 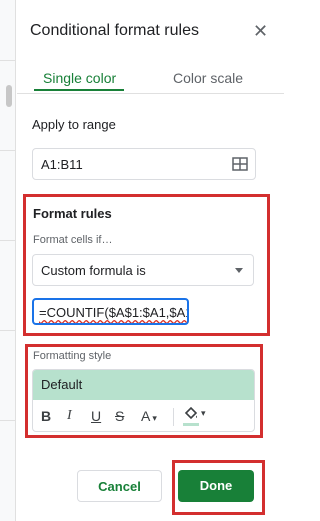 What do you see at coordinates (114, 30) in the screenshot?
I see `panel-title: Conditional format rules` at bounding box center [114, 30].